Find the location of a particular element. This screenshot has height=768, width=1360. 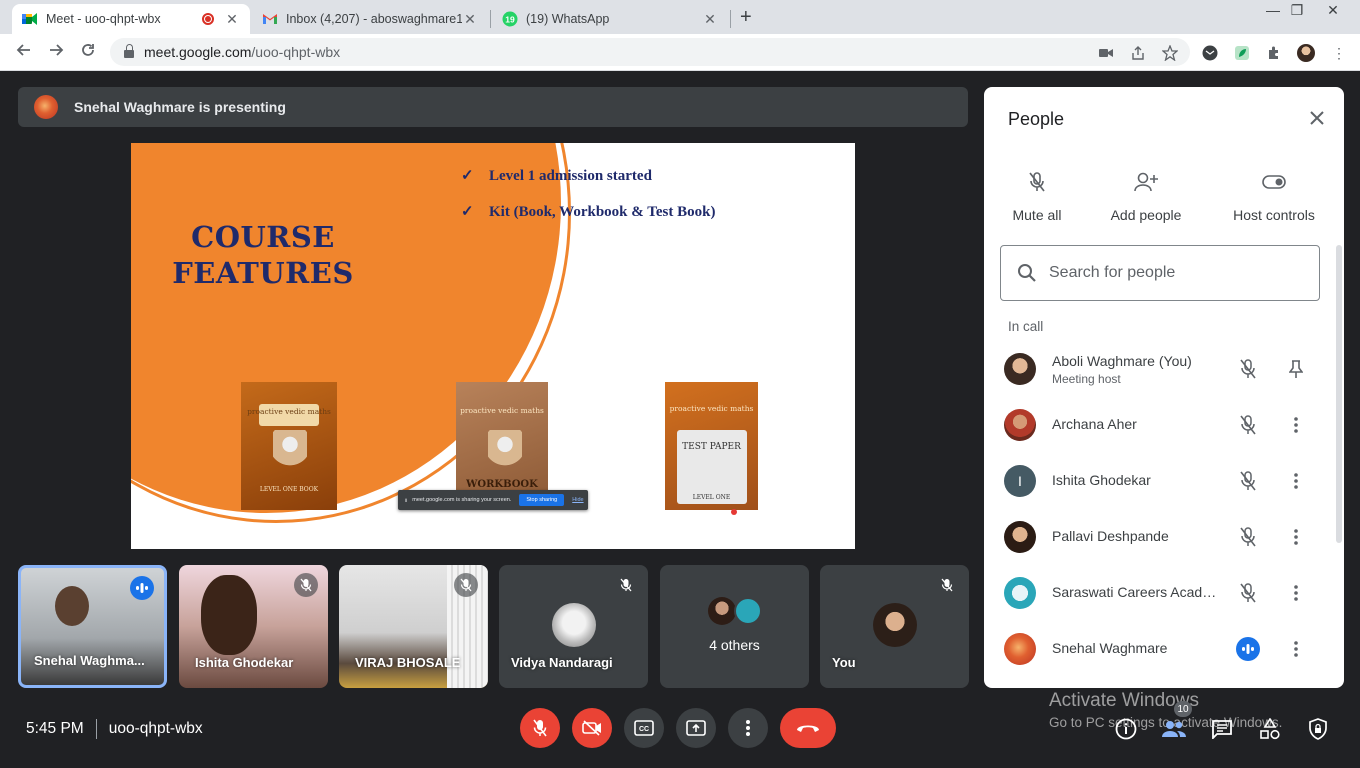

camera-in-use-icon is located at coordinates (1106, 53).